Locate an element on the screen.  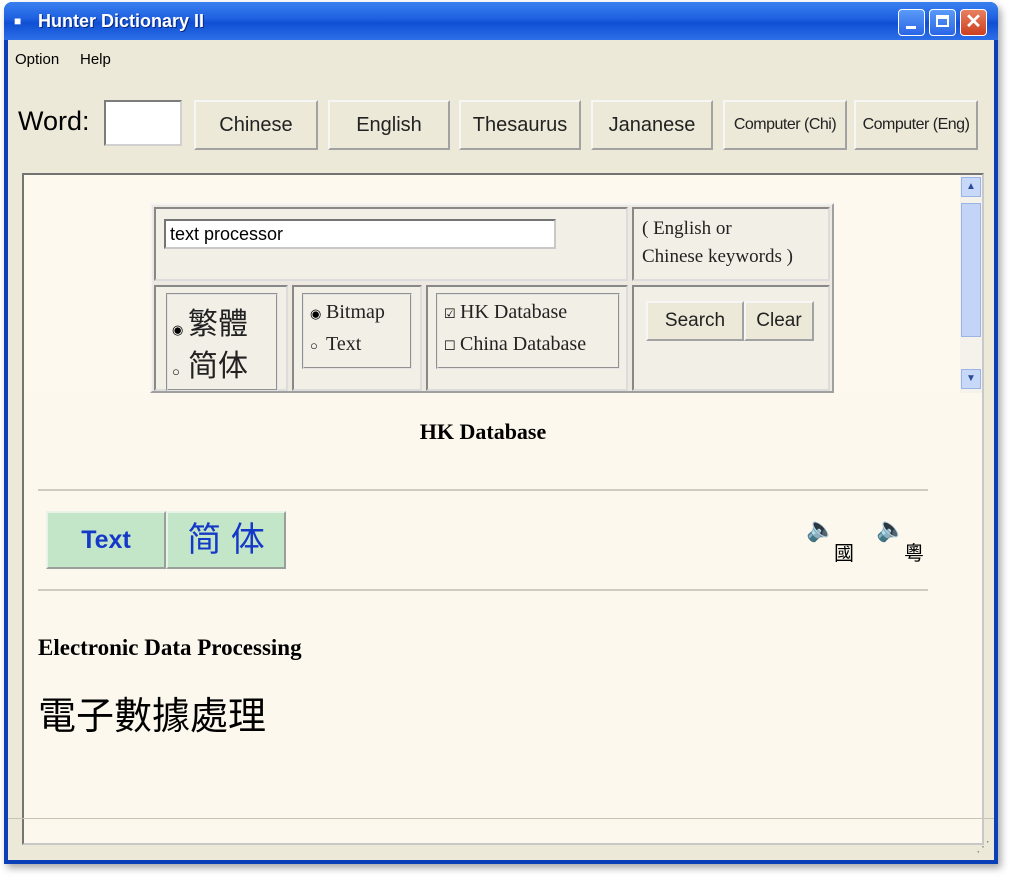
book-icon: ■ is located at coordinates (22, 21).